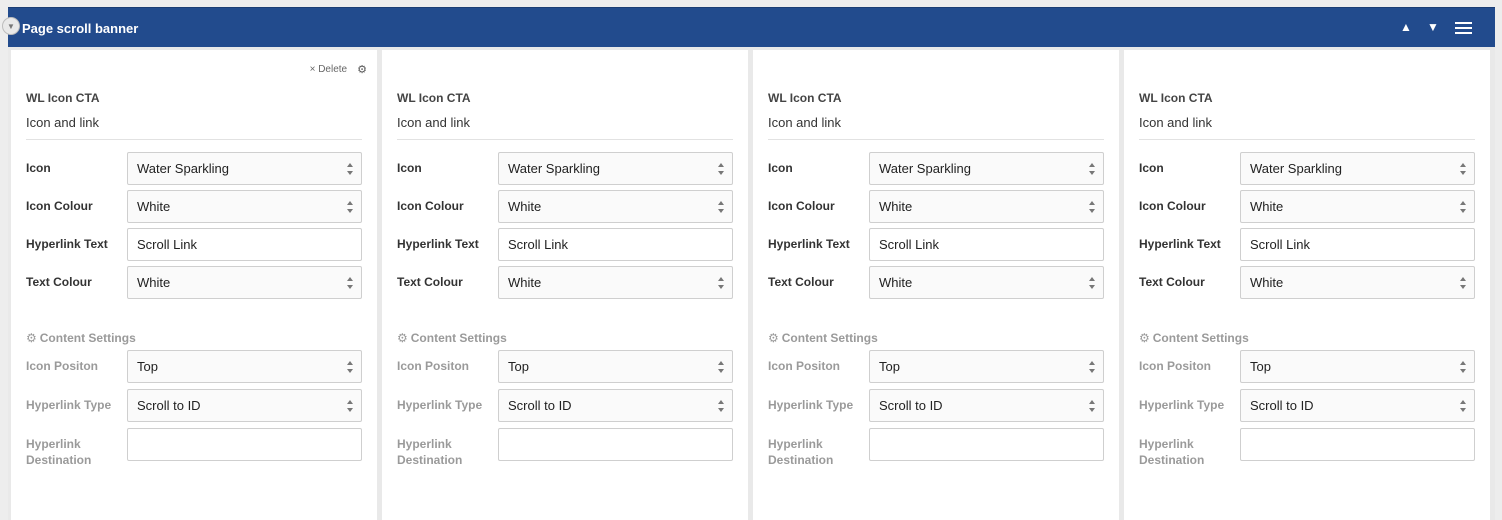 The image size is (1502, 520). I want to click on icon-colour-value: White, so click(525, 206).